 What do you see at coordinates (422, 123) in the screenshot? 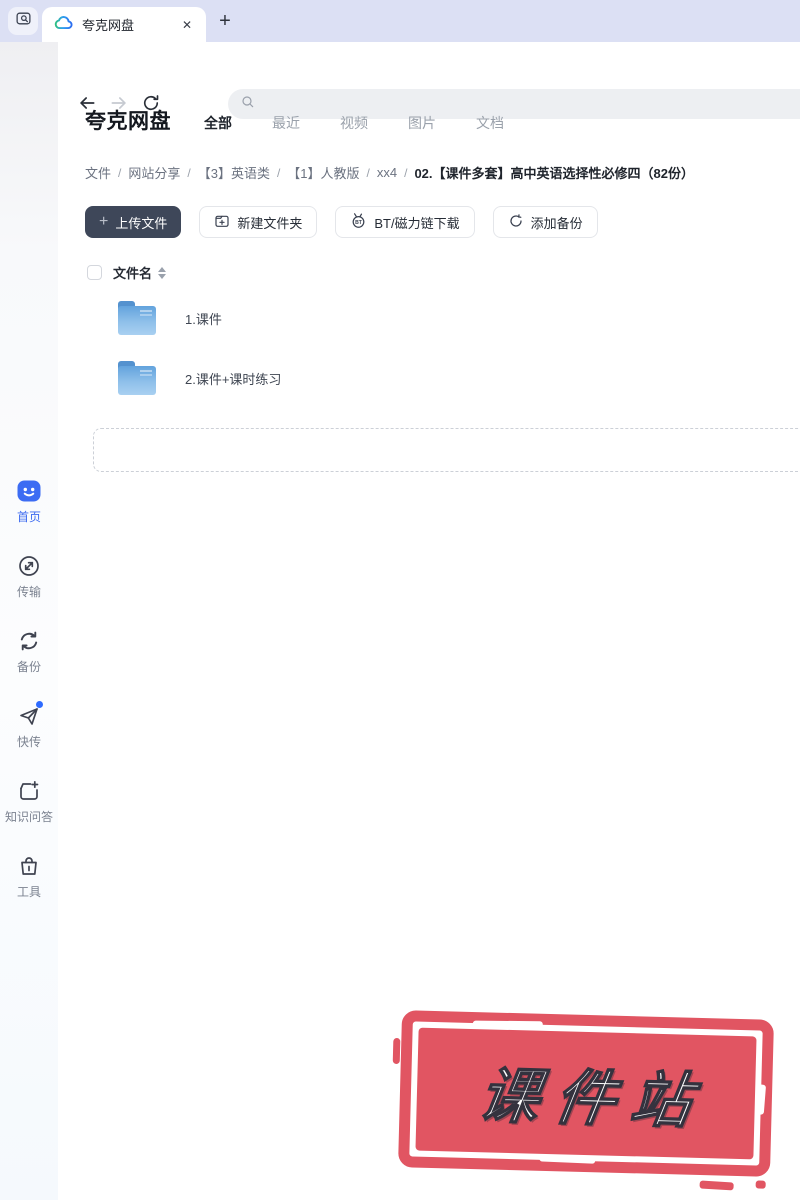
I see `tab-images: 图片` at bounding box center [422, 123].